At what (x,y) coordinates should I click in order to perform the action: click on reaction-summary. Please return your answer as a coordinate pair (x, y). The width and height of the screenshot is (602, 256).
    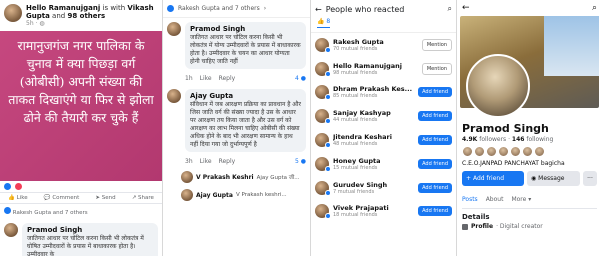
    Looking at the image, I should click on (81, 186).